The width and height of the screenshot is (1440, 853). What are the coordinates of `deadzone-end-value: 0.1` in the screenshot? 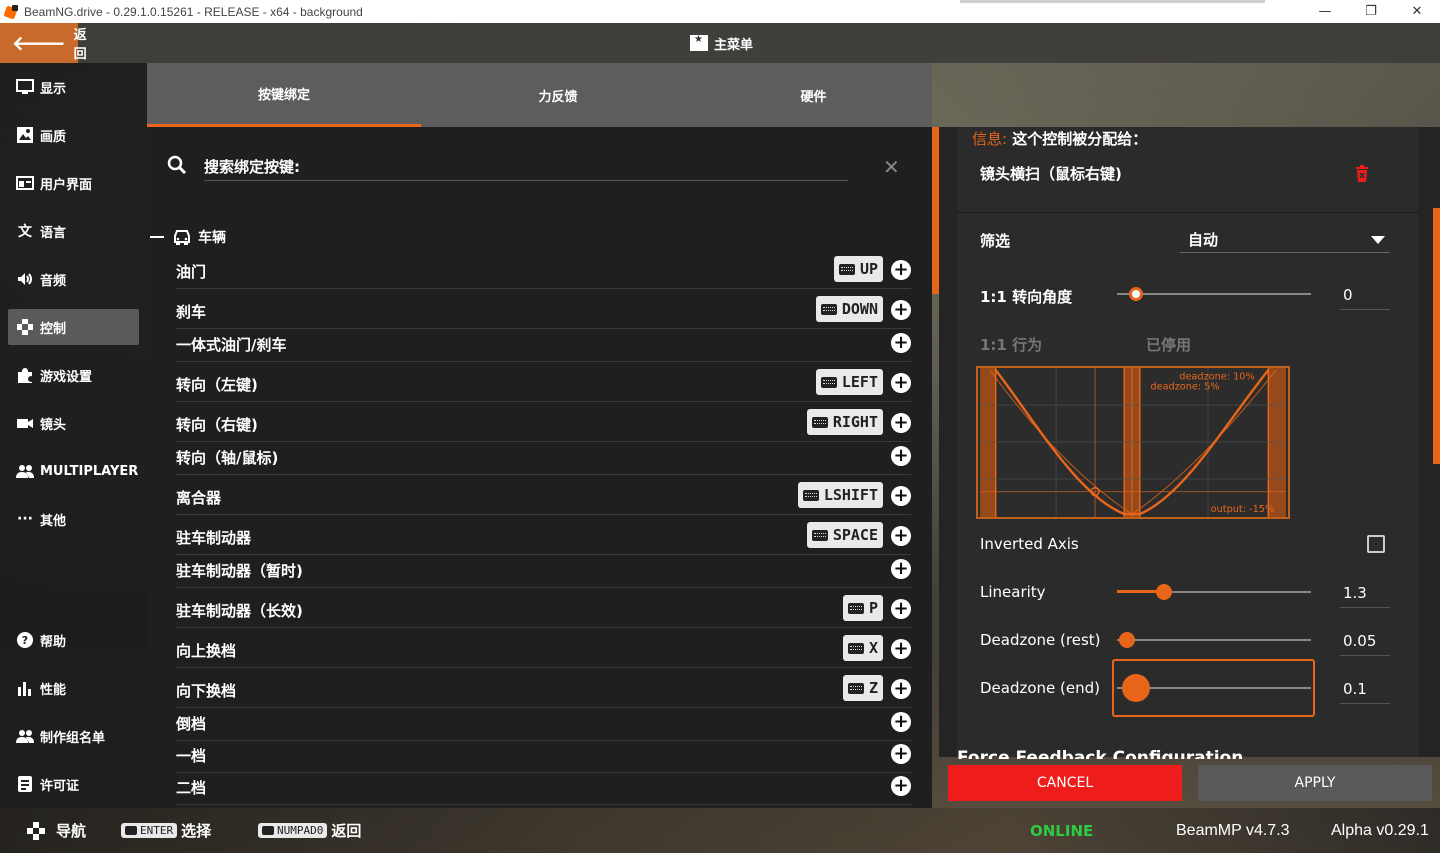 It's located at (1365, 691).